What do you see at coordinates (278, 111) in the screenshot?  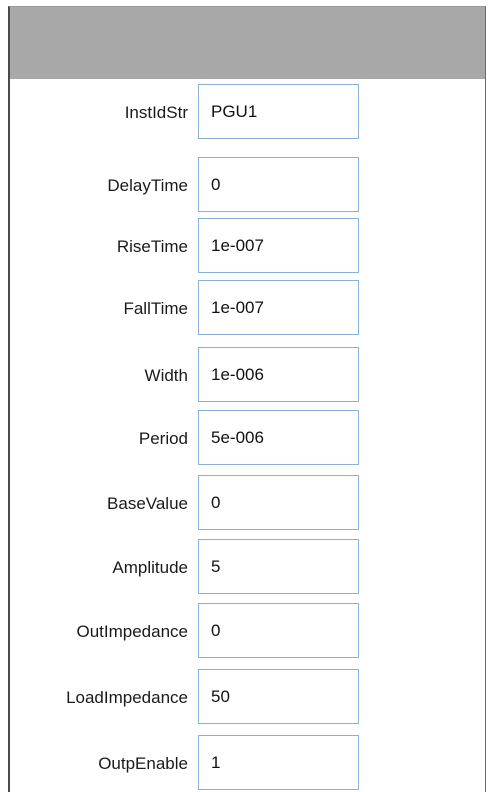 I see `inst-id-str-field` at bounding box center [278, 111].